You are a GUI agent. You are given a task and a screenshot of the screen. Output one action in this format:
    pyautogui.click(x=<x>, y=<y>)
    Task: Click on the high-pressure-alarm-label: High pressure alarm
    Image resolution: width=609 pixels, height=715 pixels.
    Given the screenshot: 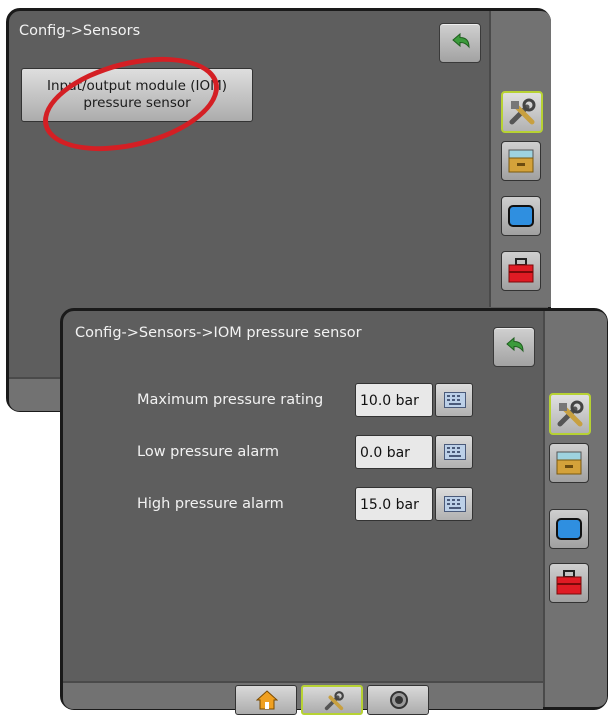 What is the action you would take?
    pyautogui.click(x=210, y=504)
    